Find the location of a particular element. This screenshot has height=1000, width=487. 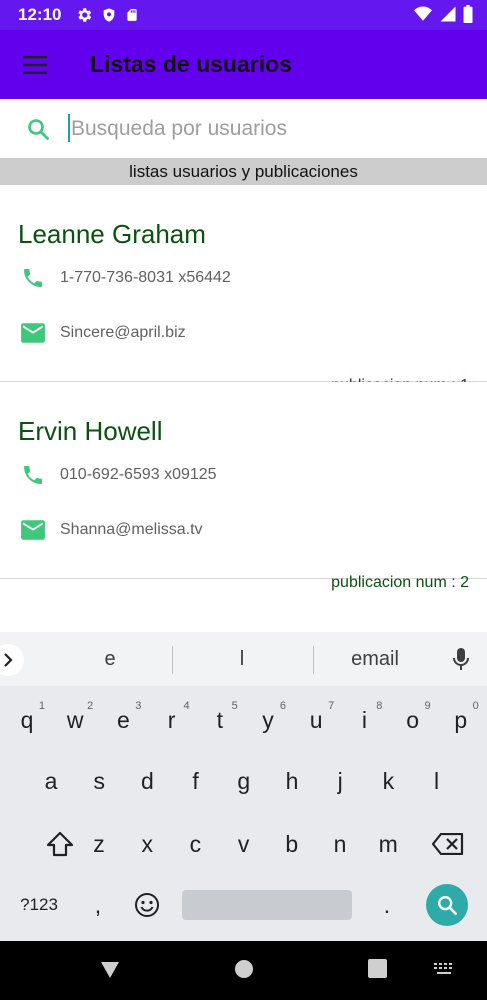

key-u: u7 is located at coordinates (316, 720).